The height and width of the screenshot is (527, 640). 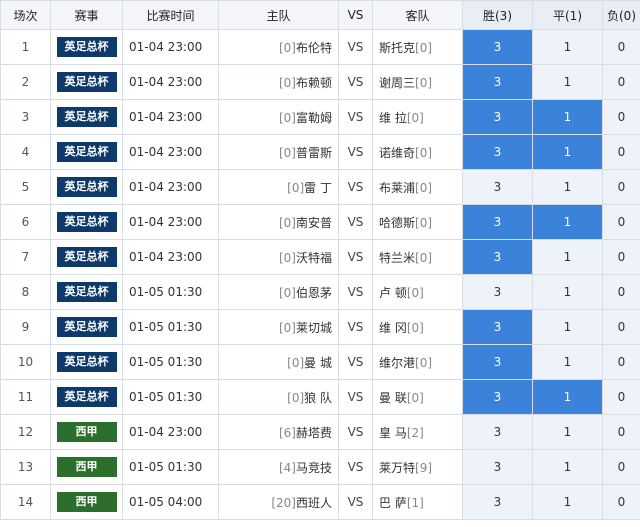 What do you see at coordinates (278, 327) in the screenshot?
I see `home-team-cell: [0]莱切城` at bounding box center [278, 327].